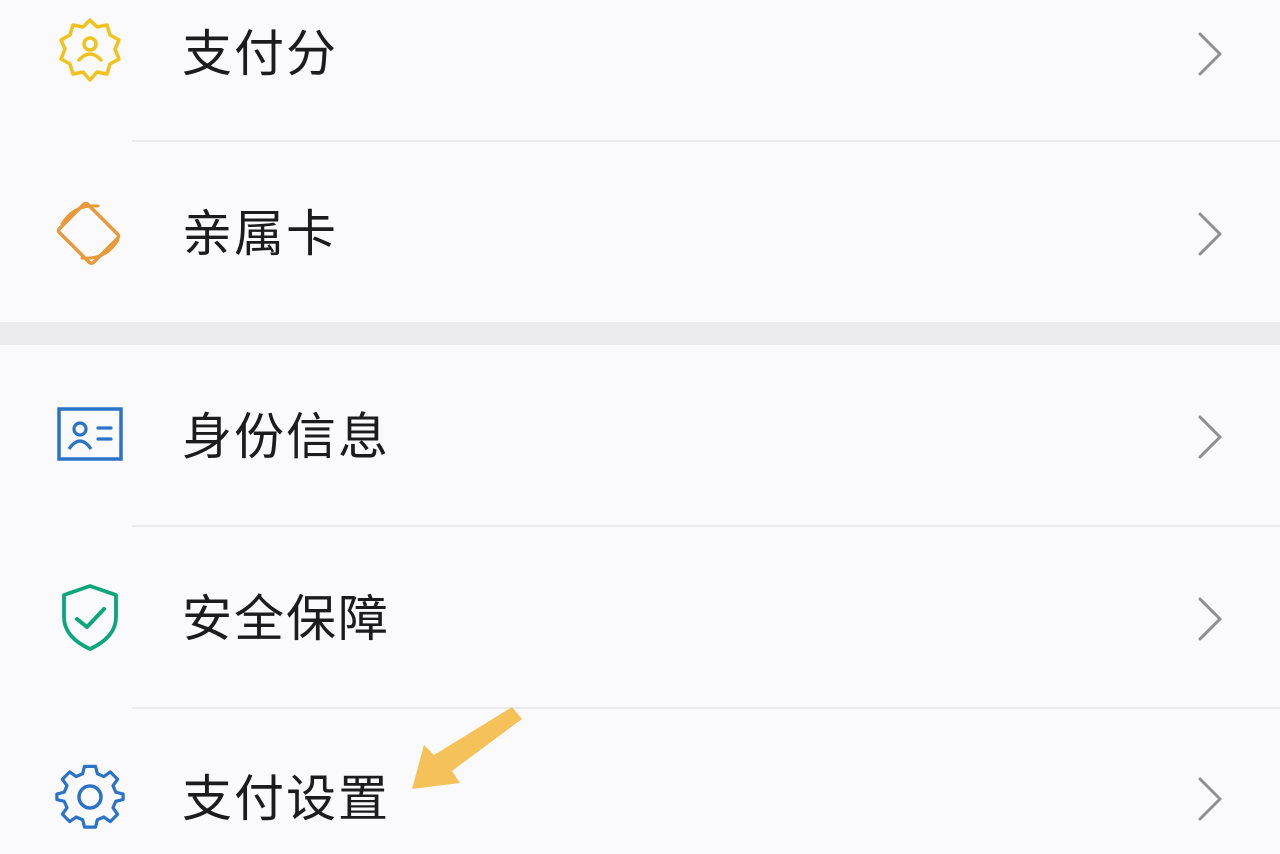  What do you see at coordinates (90, 617) in the screenshot?
I see `shield-check-icon` at bounding box center [90, 617].